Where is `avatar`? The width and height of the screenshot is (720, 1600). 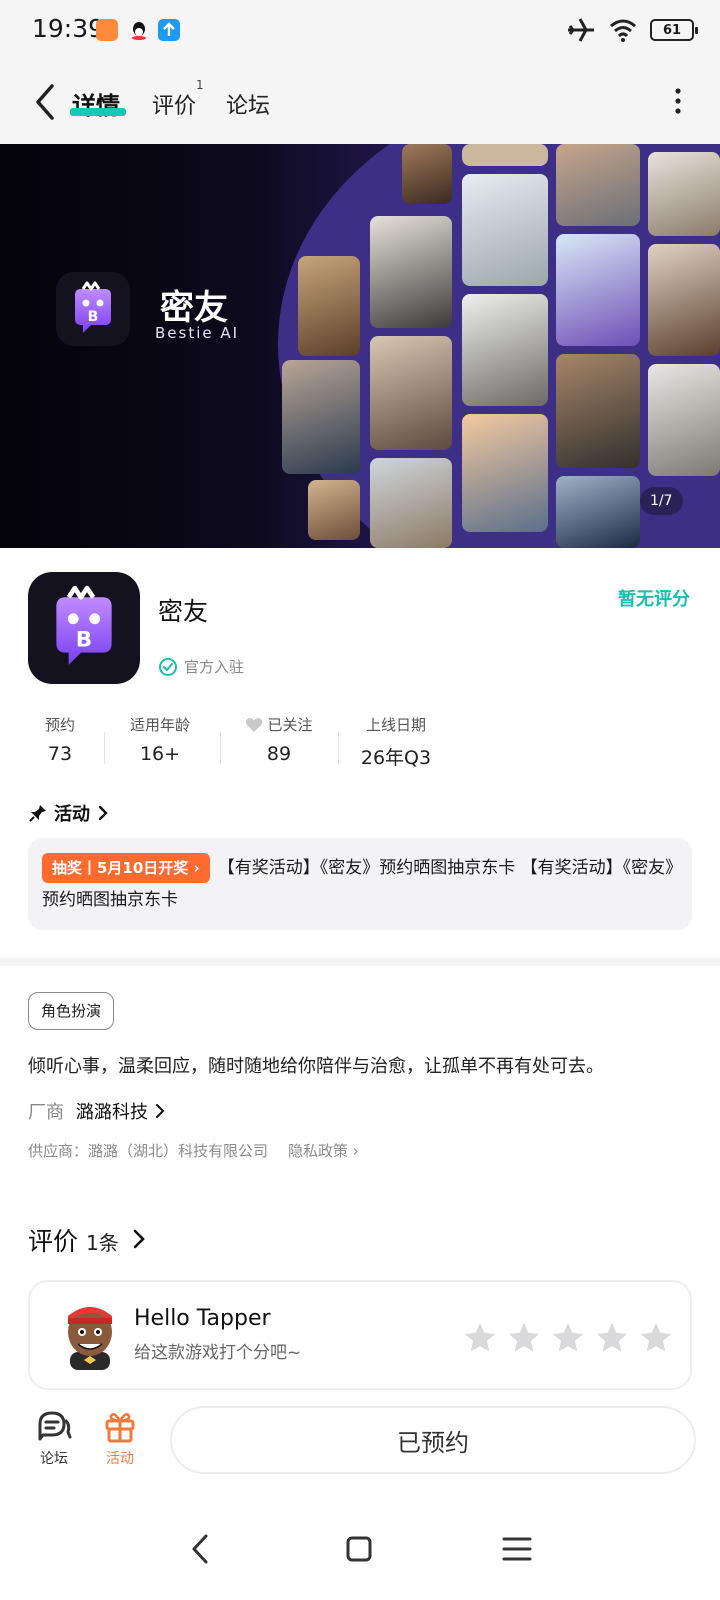 avatar is located at coordinates (90, 1338).